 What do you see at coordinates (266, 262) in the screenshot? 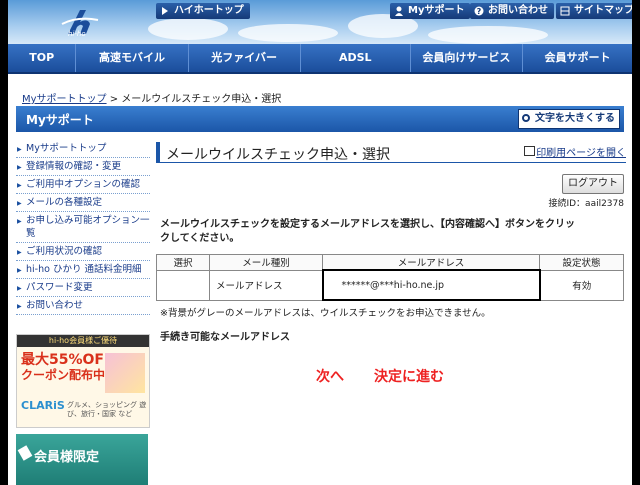
I see `column-header-type: メール種別` at bounding box center [266, 262].